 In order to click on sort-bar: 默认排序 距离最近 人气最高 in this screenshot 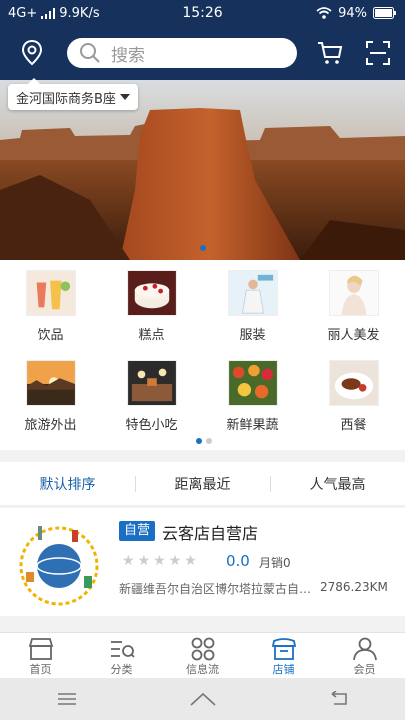, I will do `click(202, 484)`.